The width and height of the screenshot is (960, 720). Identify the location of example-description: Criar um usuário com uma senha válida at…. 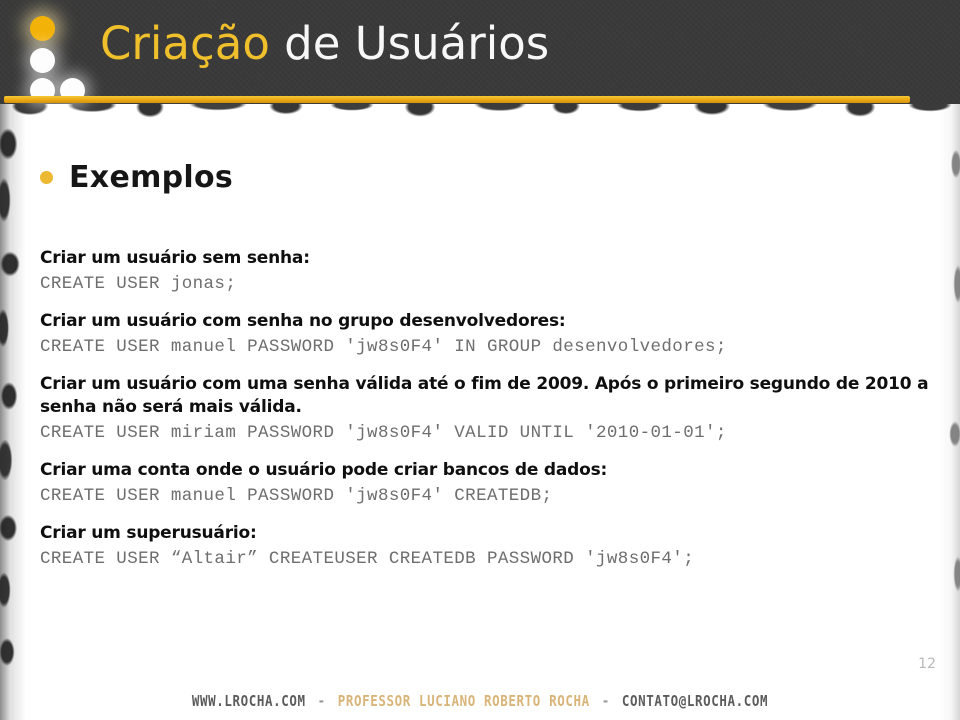
(487, 395).